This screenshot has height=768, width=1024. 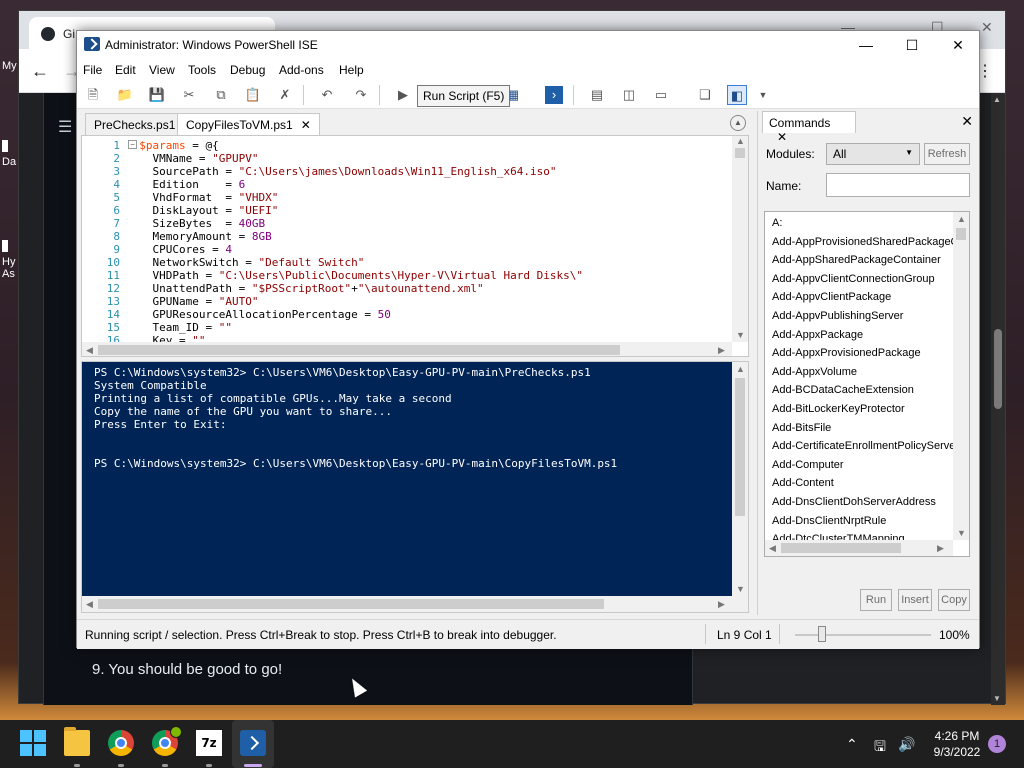 I want to click on command-list-item: Add-Content, so click(x=860, y=483).